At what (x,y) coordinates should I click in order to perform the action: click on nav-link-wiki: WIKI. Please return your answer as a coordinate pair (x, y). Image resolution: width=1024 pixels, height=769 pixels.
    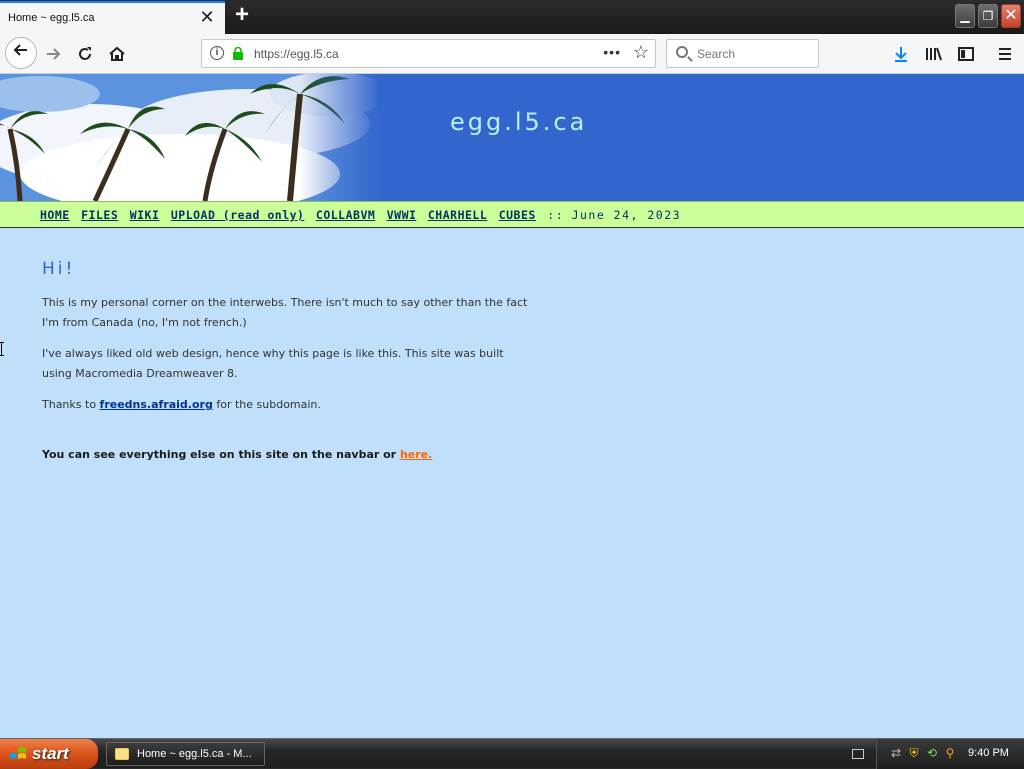
    Looking at the image, I should click on (145, 215).